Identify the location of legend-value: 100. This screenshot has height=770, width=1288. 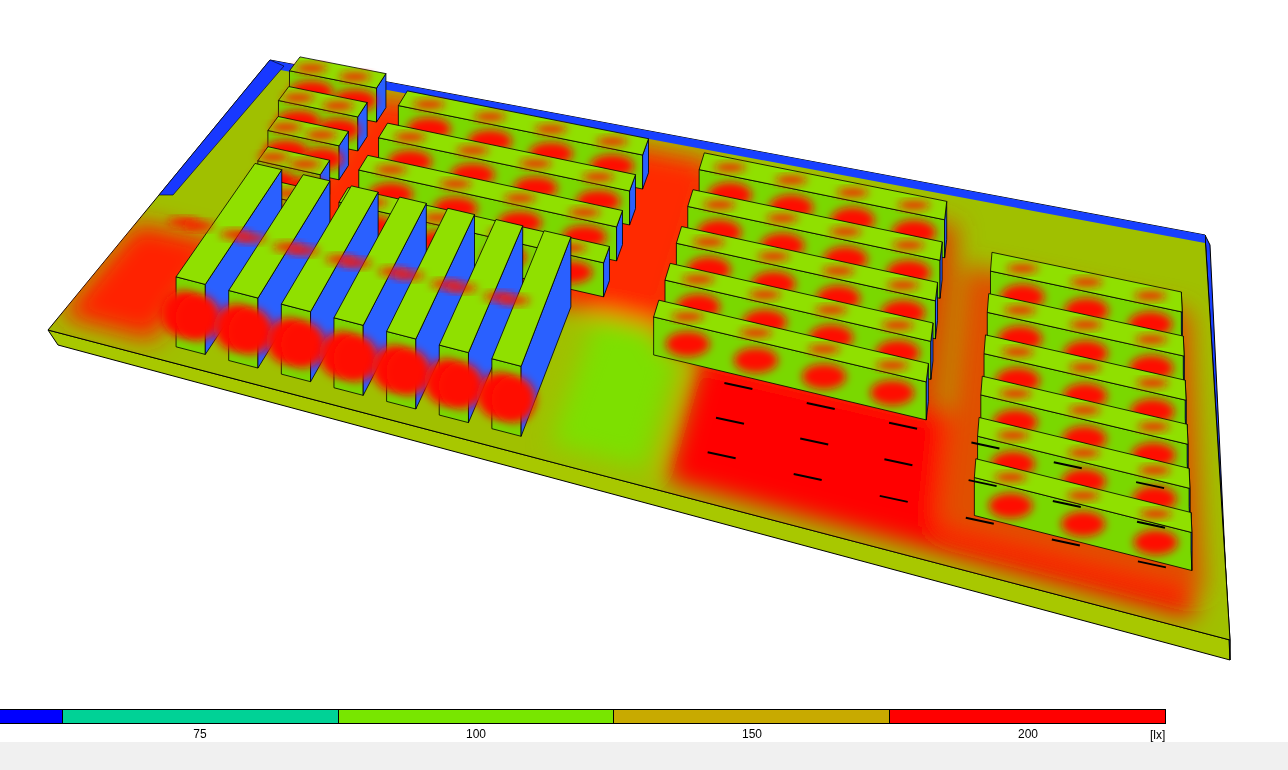
(476, 734).